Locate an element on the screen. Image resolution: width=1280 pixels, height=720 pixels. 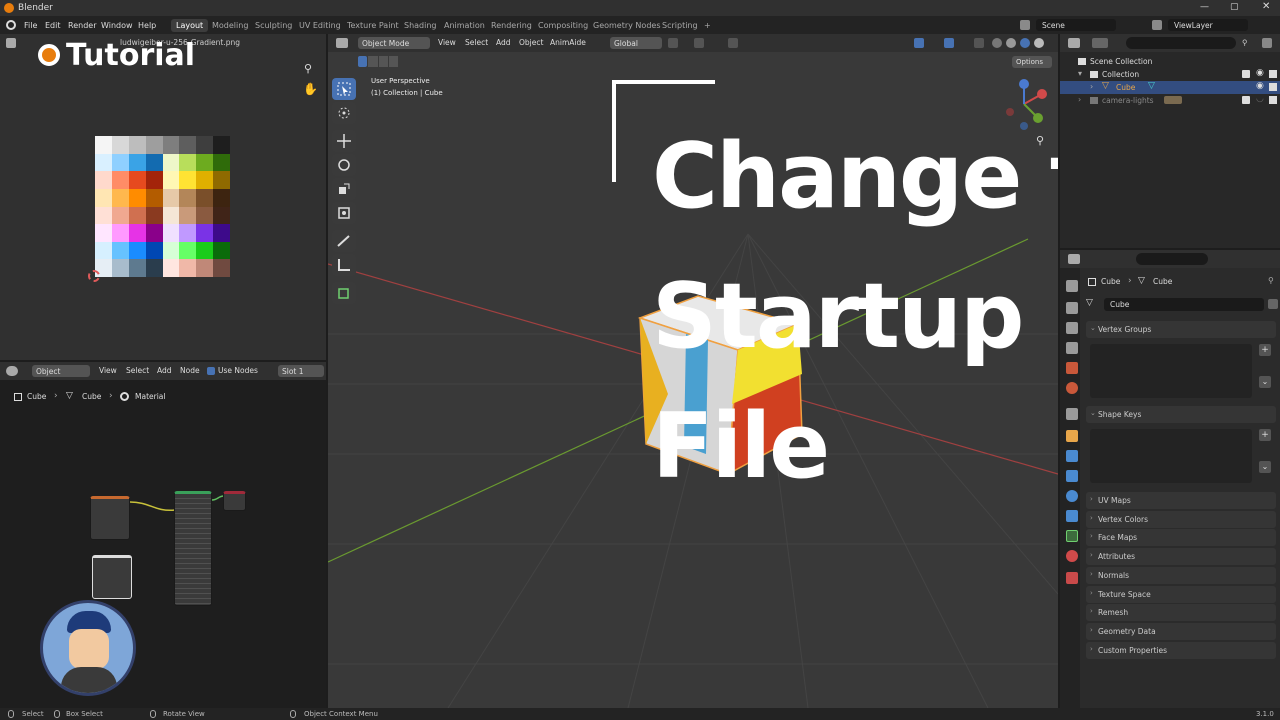
scale-tool is located at coordinates (344, 189).